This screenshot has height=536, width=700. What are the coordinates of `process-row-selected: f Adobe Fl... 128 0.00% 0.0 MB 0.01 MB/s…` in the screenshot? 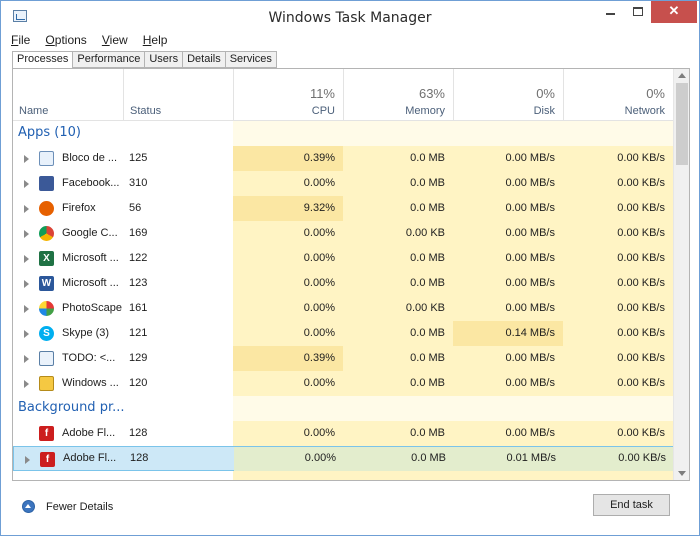 It's located at (343, 459).